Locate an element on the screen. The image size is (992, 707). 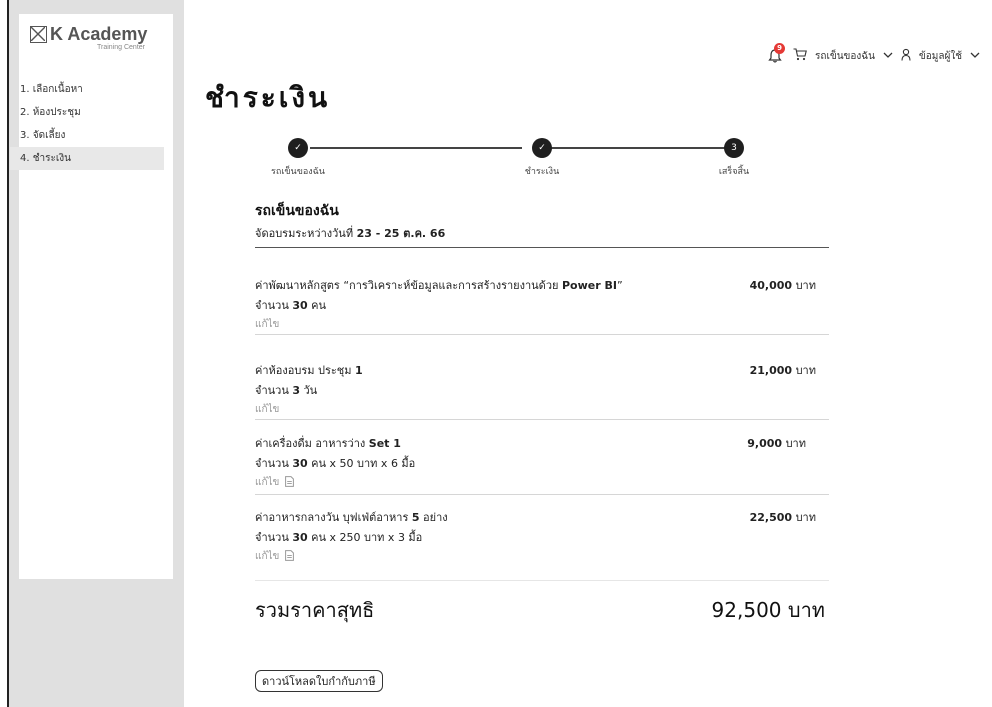
logo-name: K Academy is located at coordinates (99, 34).